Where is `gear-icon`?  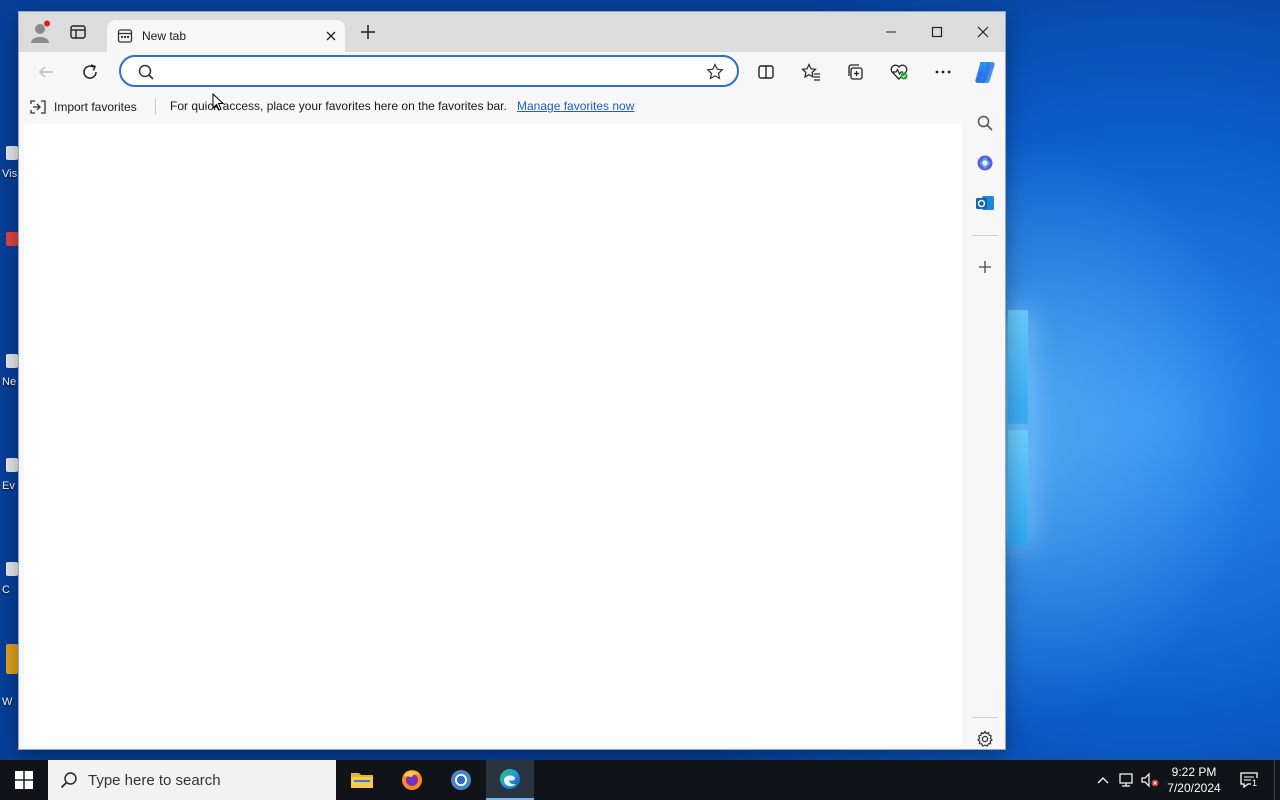
gear-icon is located at coordinates (985, 738).